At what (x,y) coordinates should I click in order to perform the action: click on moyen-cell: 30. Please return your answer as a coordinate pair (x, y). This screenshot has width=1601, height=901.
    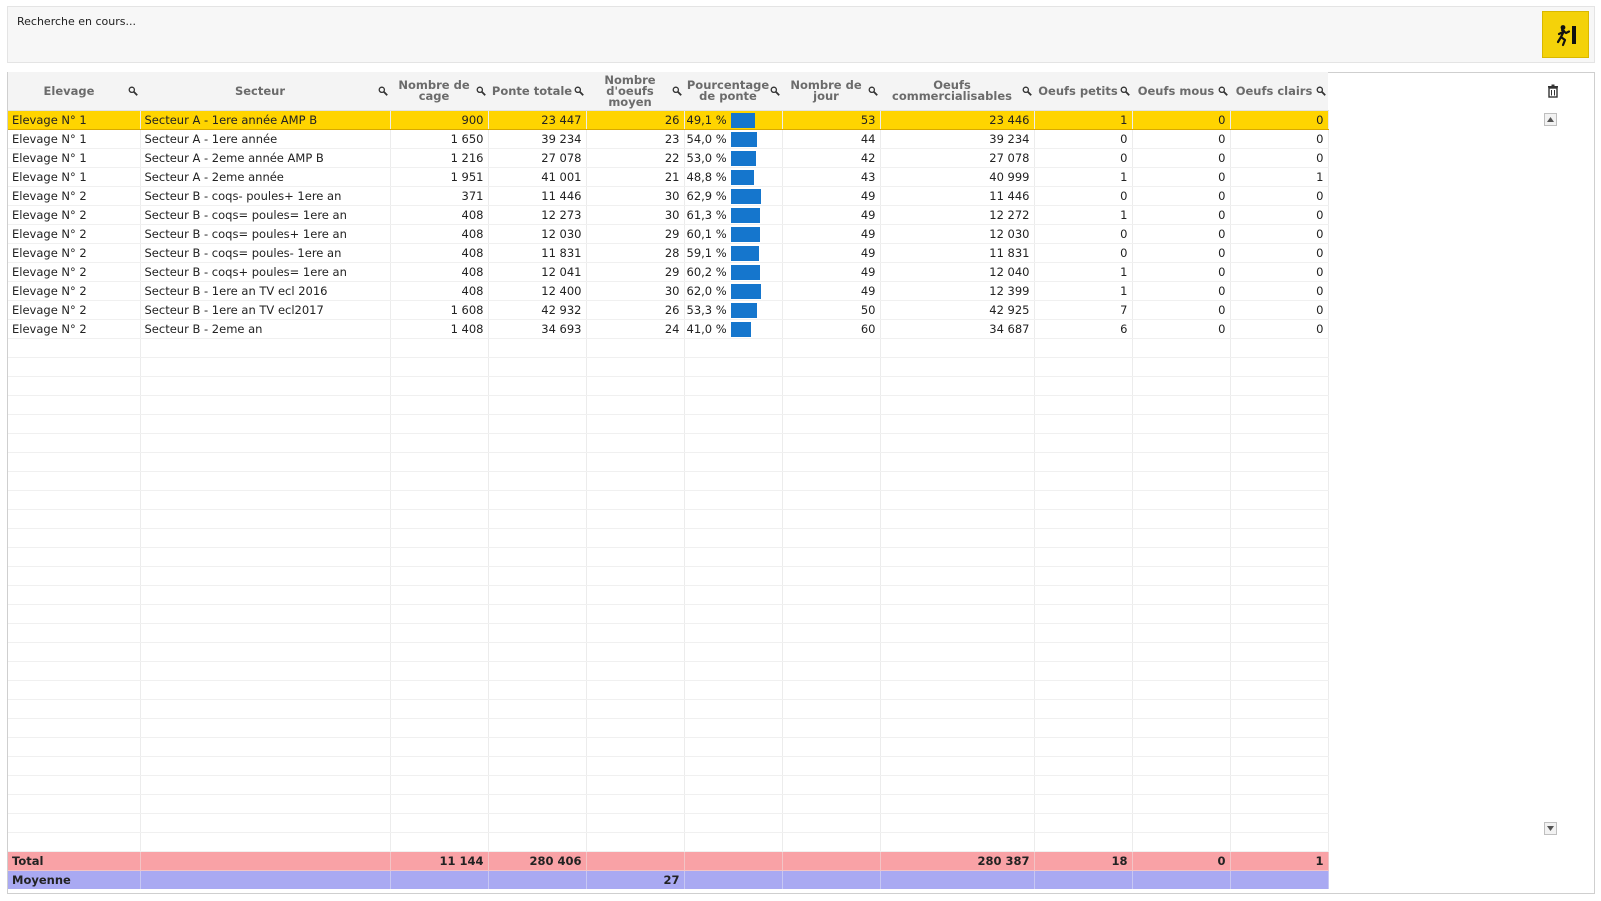
    Looking at the image, I should click on (635, 196).